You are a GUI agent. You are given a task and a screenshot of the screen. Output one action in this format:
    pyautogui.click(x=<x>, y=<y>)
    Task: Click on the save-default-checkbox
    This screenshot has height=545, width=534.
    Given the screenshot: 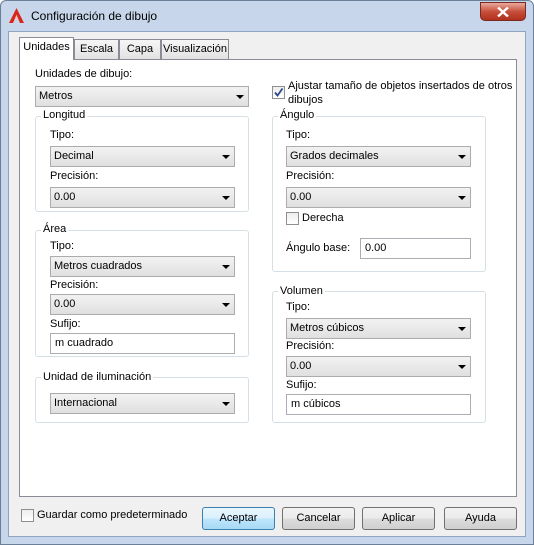 What is the action you would take?
    pyautogui.click(x=27, y=515)
    